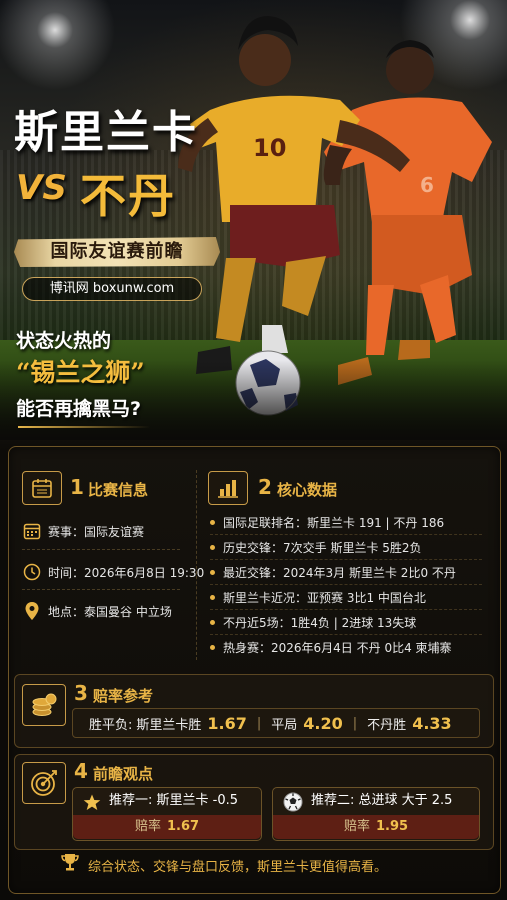 The height and width of the screenshot is (900, 507). I want to click on recommendation-1: 推荐一: 斯里兰卡 -0.5 赔率 1.67, so click(167, 814).